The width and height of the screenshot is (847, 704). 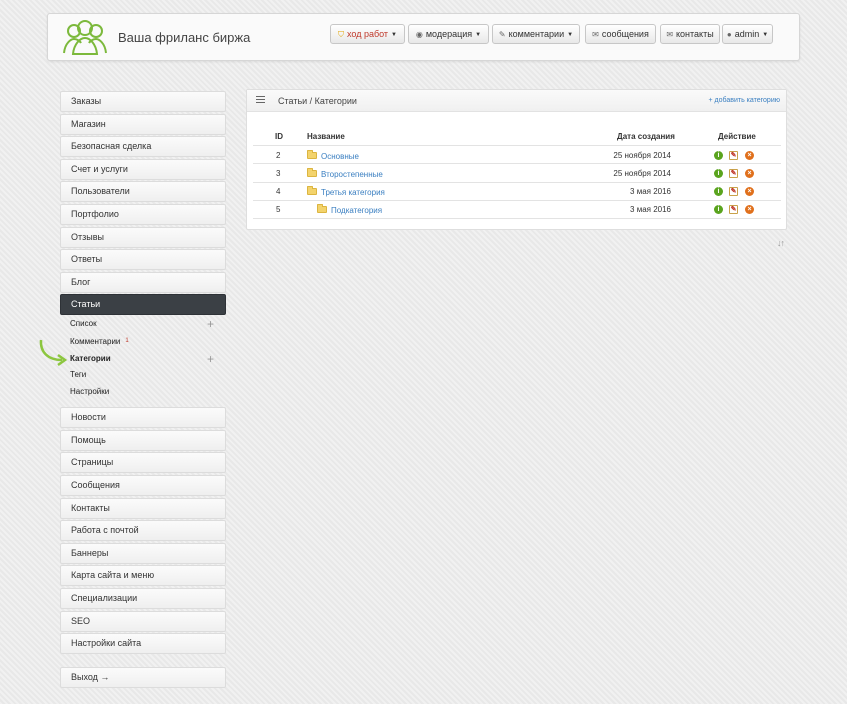 What do you see at coordinates (260, 100) in the screenshot?
I see `menu-icon` at bounding box center [260, 100].